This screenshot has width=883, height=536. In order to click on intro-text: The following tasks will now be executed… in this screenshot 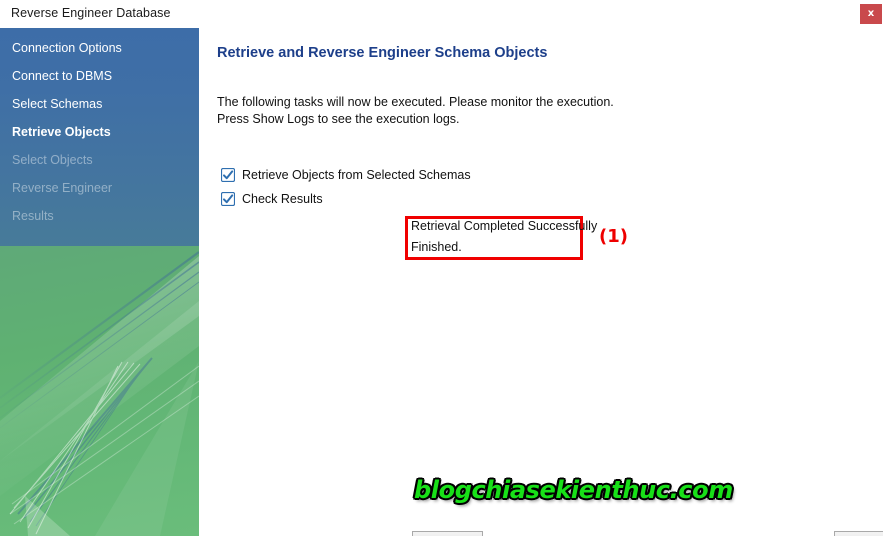, I will do `click(415, 111)`.